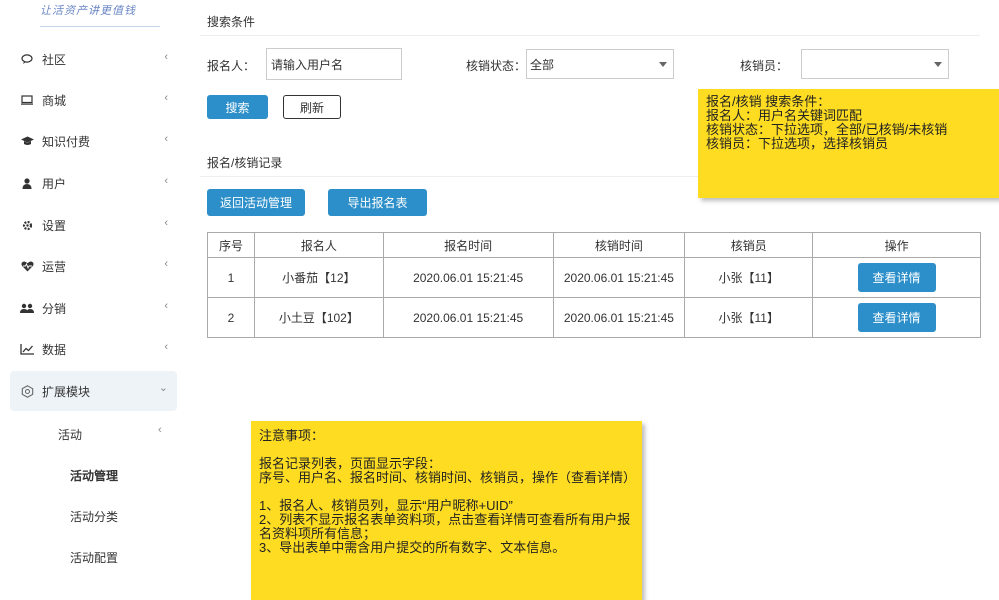  Describe the element at coordinates (27, 266) in the screenshot. I see `heartbeat-icon` at that location.